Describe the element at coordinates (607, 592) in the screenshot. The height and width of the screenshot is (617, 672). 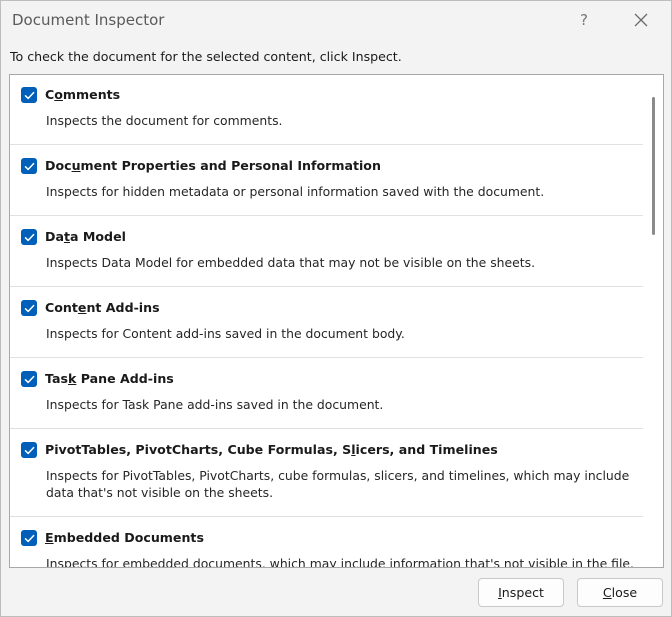
I see `close-label-accel: C` at that location.